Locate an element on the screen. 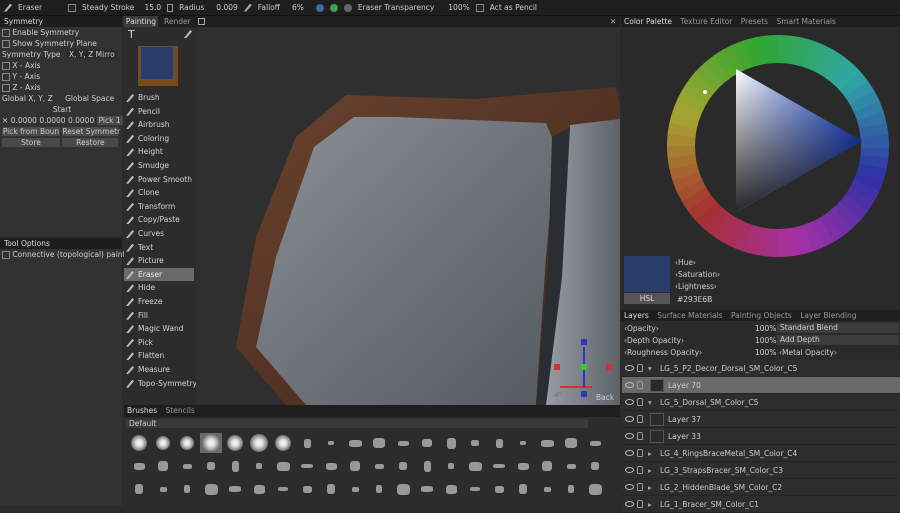  tool-picture: Picture is located at coordinates (159, 260).